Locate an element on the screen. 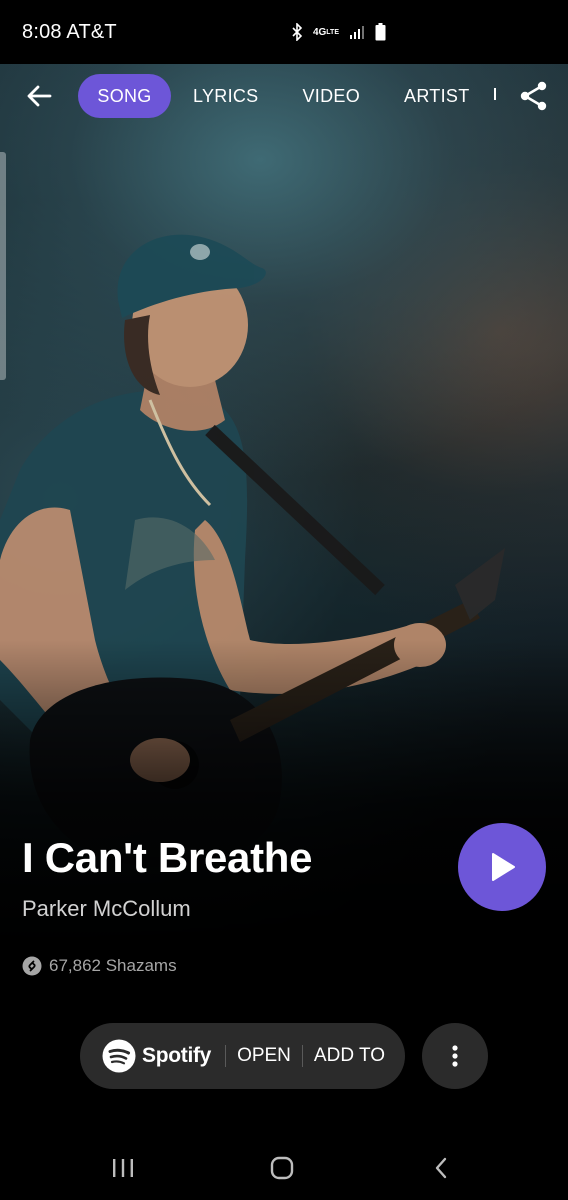 The image size is (568, 1200). status-time: 8:08 AT&T is located at coordinates (69, 31).